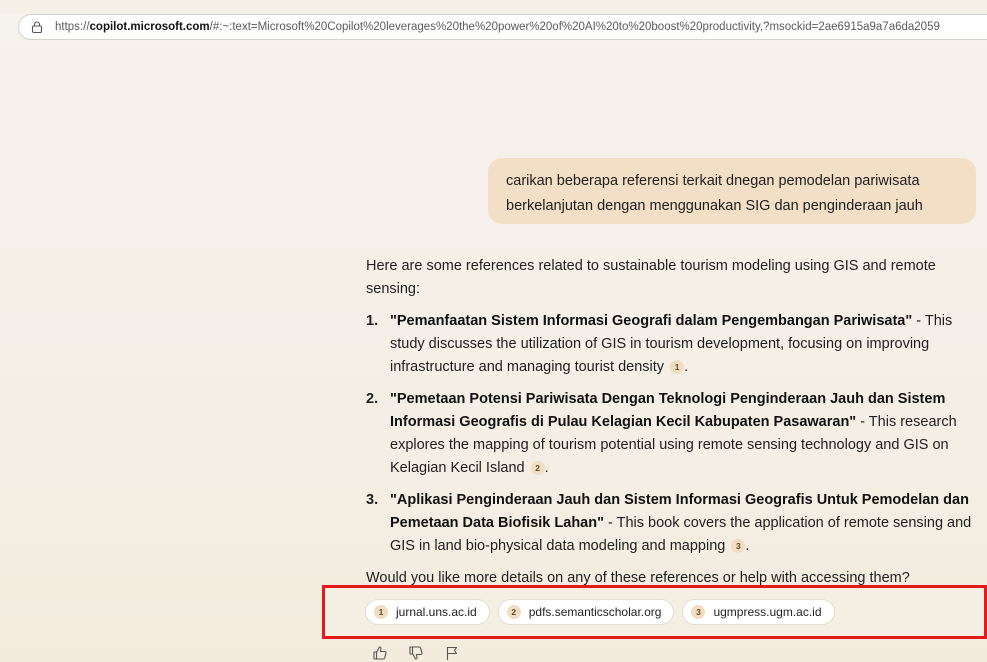 This screenshot has width=987, height=662. I want to click on flag-icon, so click(452, 653).